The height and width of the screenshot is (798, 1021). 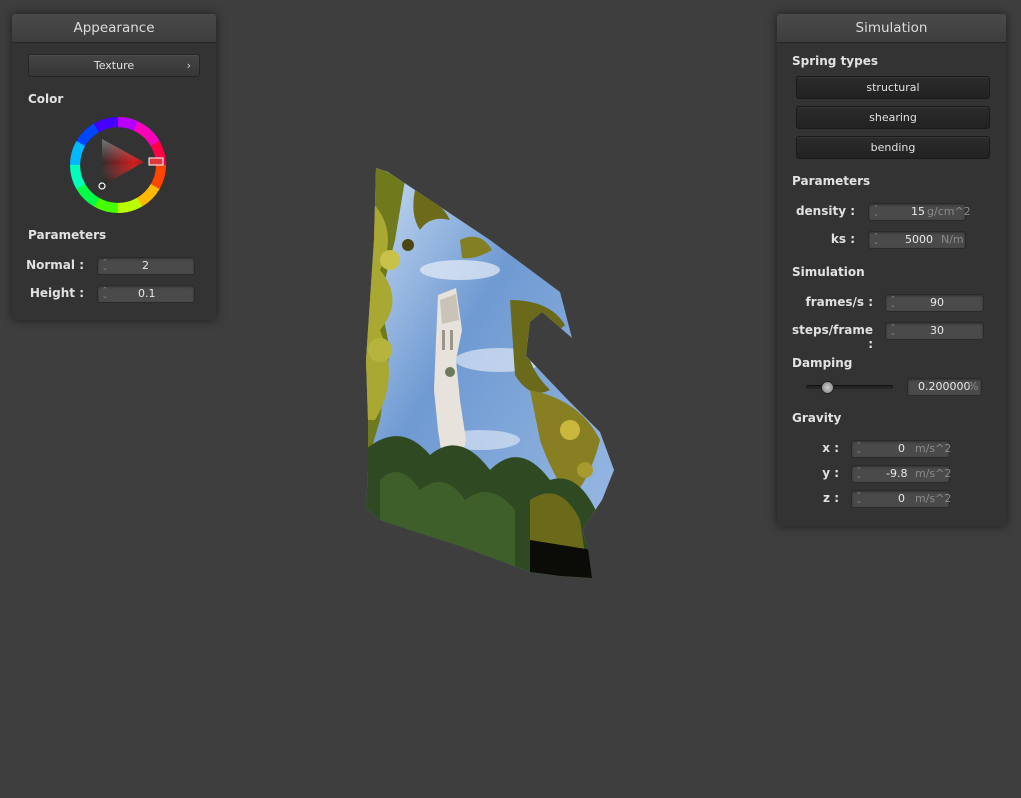 What do you see at coordinates (839, 302) in the screenshot?
I see `frames-per-second-label: frames/s :` at bounding box center [839, 302].